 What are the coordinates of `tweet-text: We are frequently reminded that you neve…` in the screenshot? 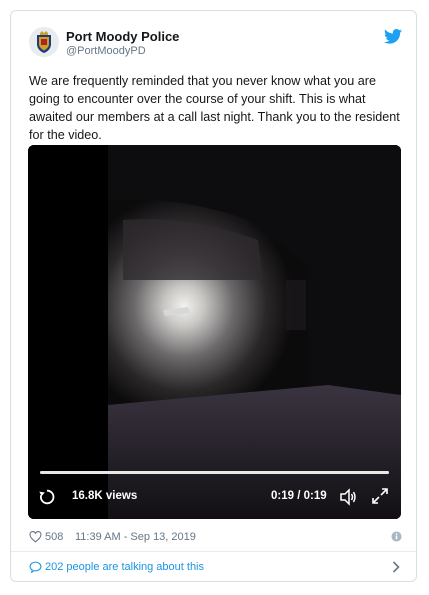 It's located at (214, 108).